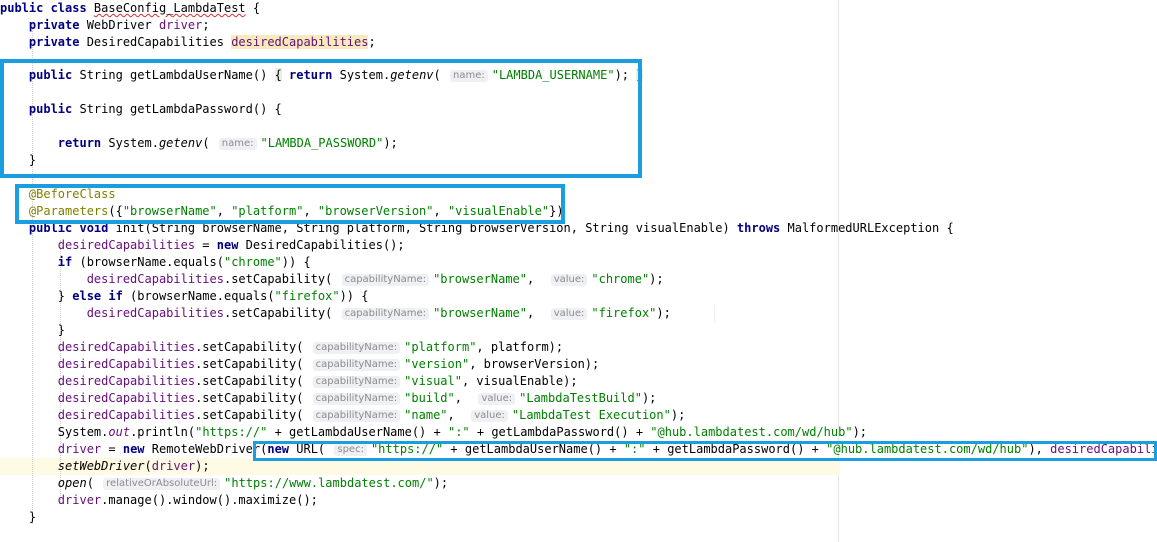 The image size is (1157, 542). What do you see at coordinates (209, 449) in the screenshot?
I see `code-token: RemoteWebDriver(` at bounding box center [209, 449].